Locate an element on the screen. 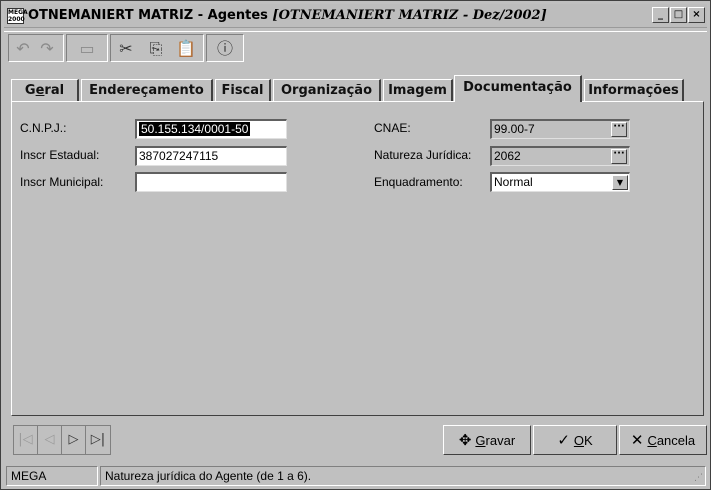  toolbar: ↶ ↷ ▭ ✂ ⎘ 📋 ⓘ is located at coordinates (355, 48).